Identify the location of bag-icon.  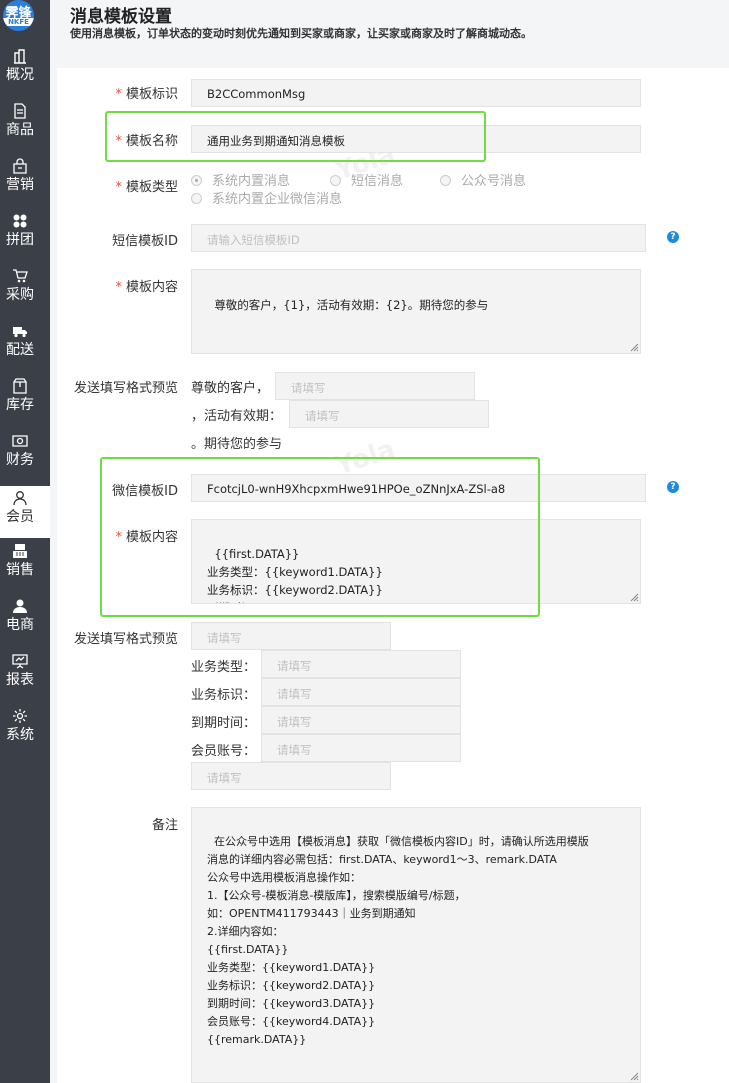
(20, 166).